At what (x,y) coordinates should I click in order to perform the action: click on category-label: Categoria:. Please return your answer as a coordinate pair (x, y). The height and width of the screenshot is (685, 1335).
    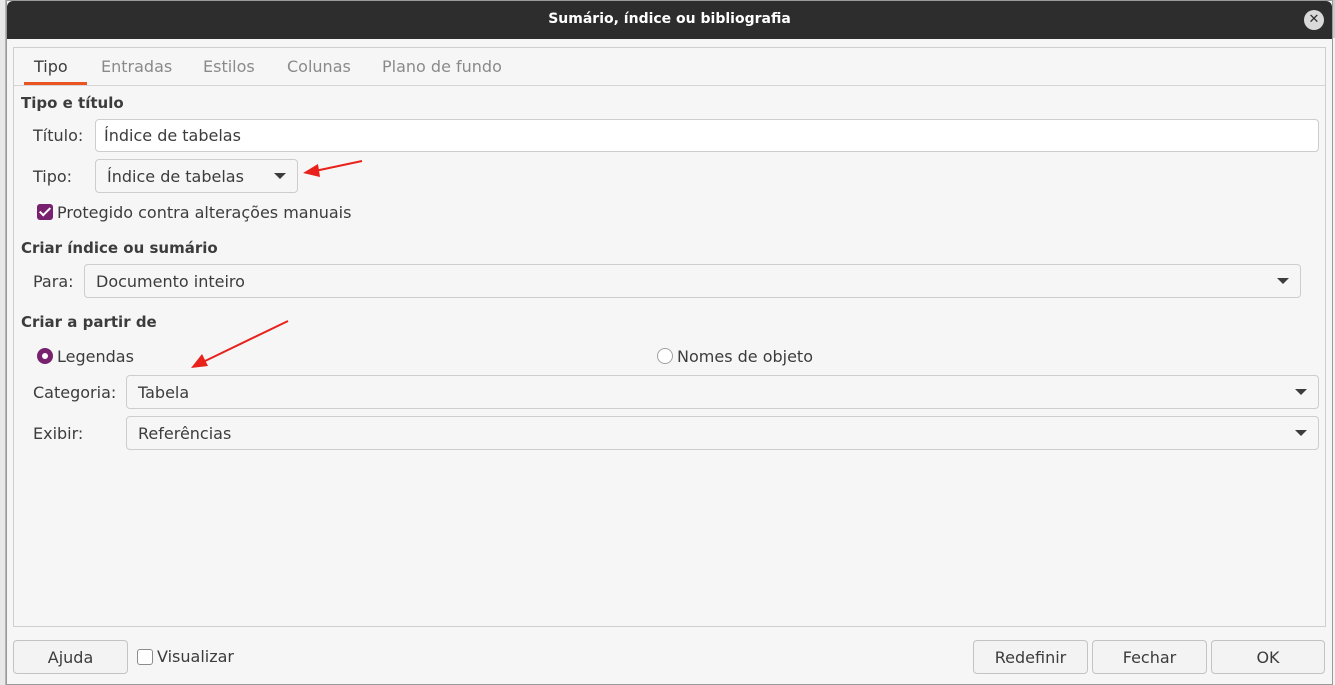
    Looking at the image, I should click on (75, 392).